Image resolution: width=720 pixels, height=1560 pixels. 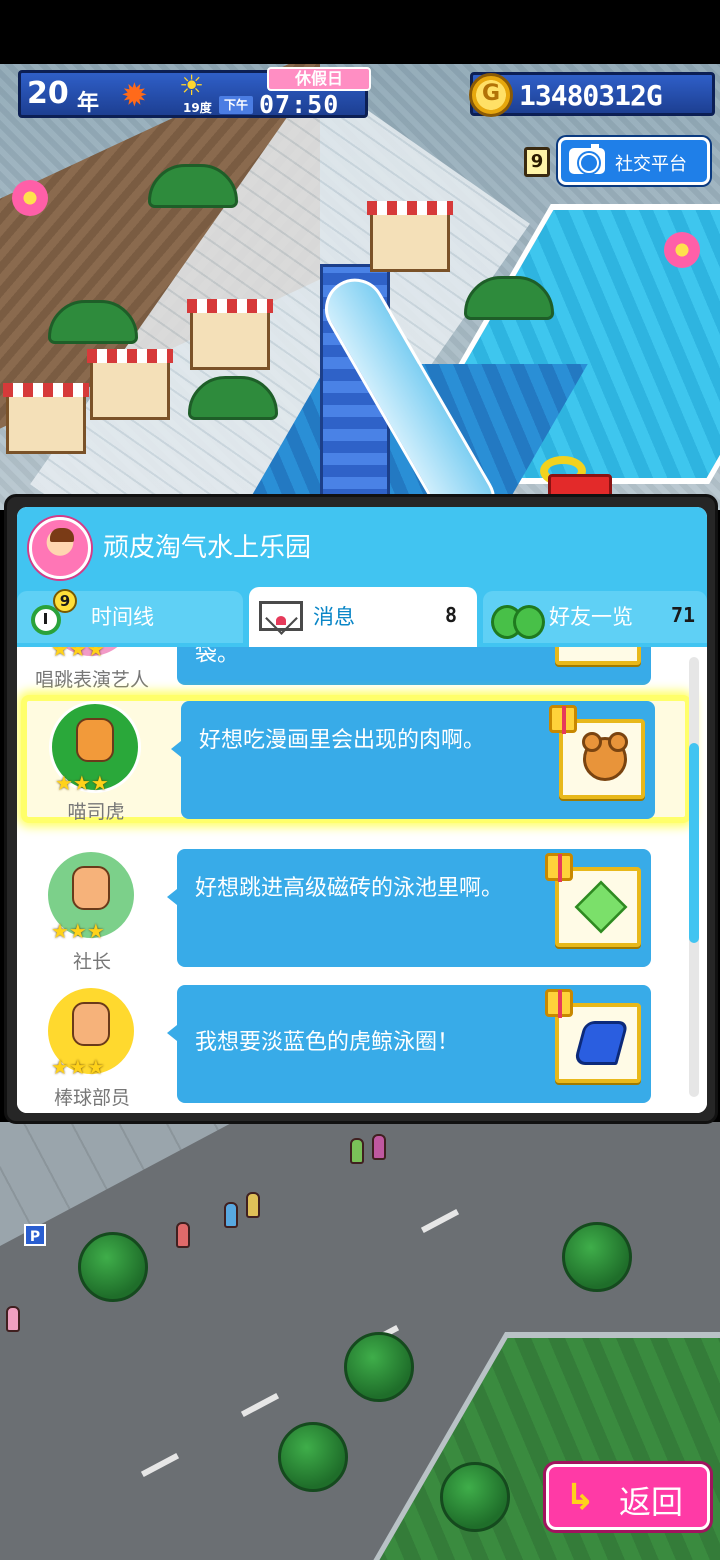 I want to click on year-unit: 年, so click(x=88, y=103).